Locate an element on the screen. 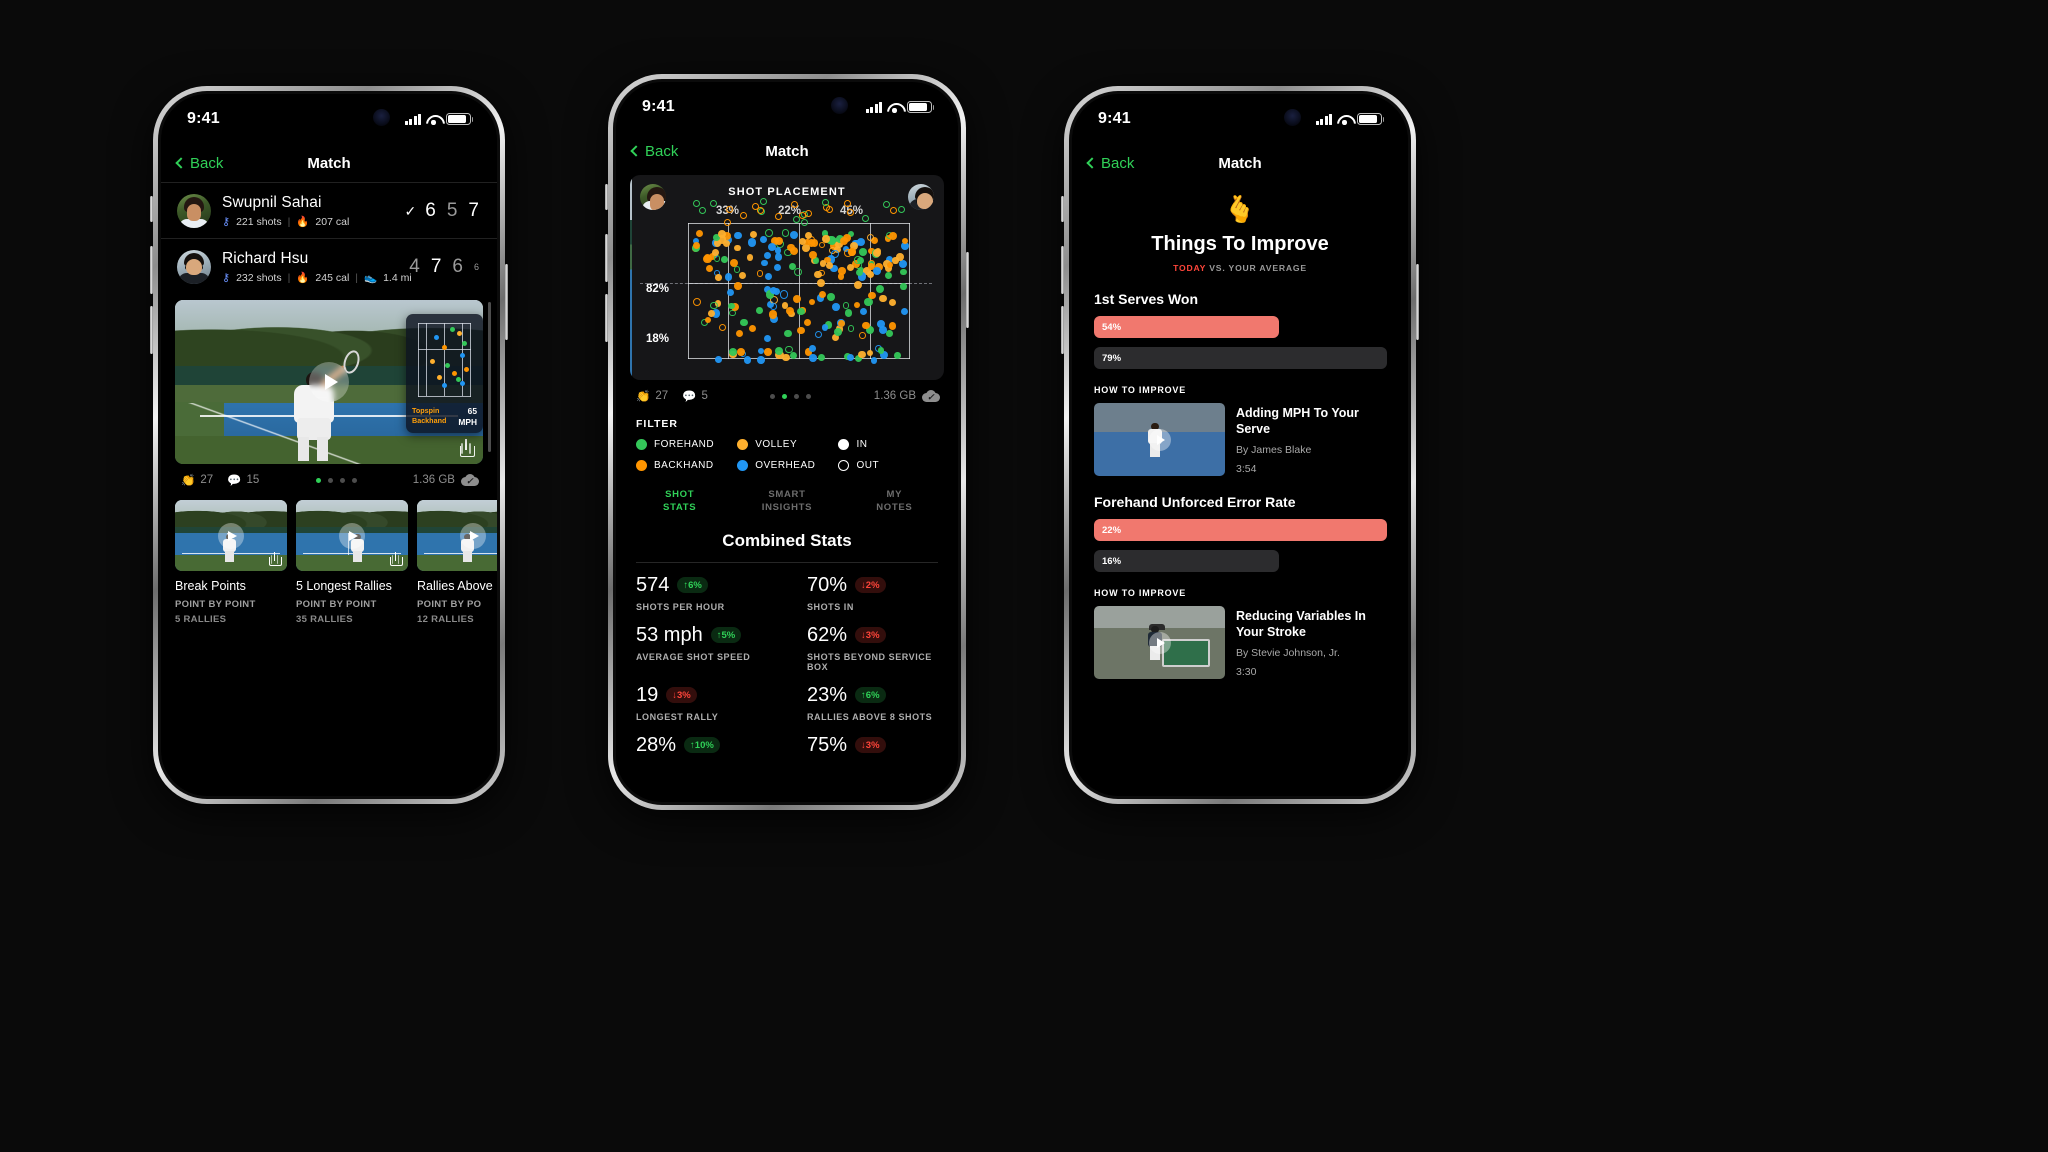  scrollbar is located at coordinates (489, 377).